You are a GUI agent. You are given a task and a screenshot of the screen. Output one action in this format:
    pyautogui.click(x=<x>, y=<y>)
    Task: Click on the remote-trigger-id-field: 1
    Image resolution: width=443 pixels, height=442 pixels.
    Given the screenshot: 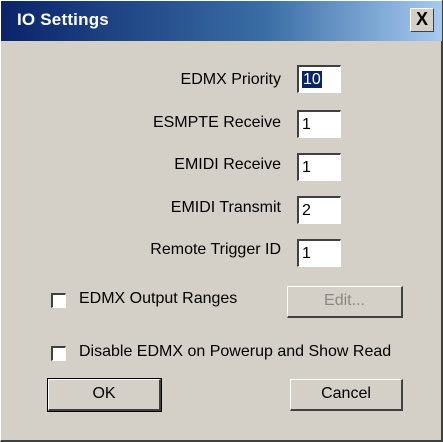 What is the action you would take?
    pyautogui.click(x=319, y=253)
    